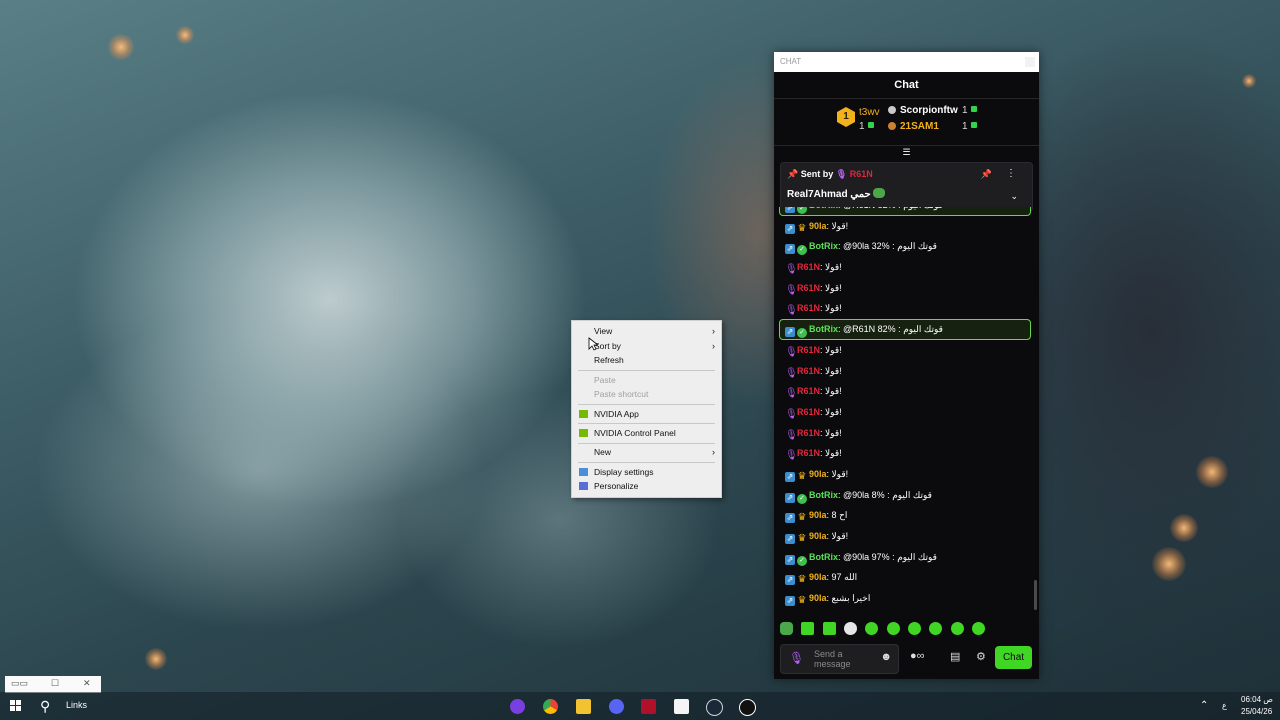 This screenshot has height=720, width=1280. I want to click on clock-time: 06:04 ص, so click(1257, 699).